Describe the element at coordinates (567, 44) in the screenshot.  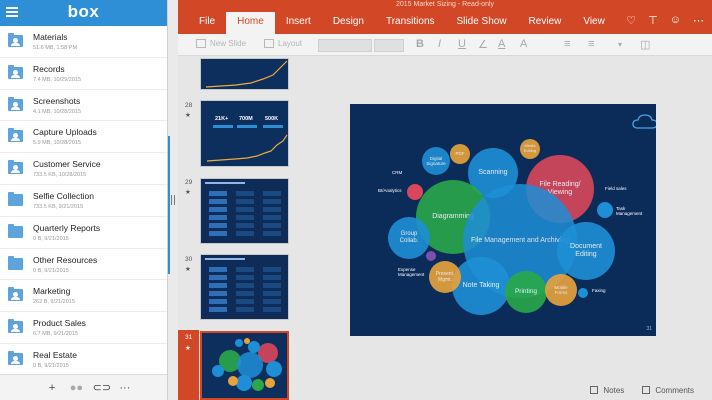
I see `bullets-icon: ≡` at that location.